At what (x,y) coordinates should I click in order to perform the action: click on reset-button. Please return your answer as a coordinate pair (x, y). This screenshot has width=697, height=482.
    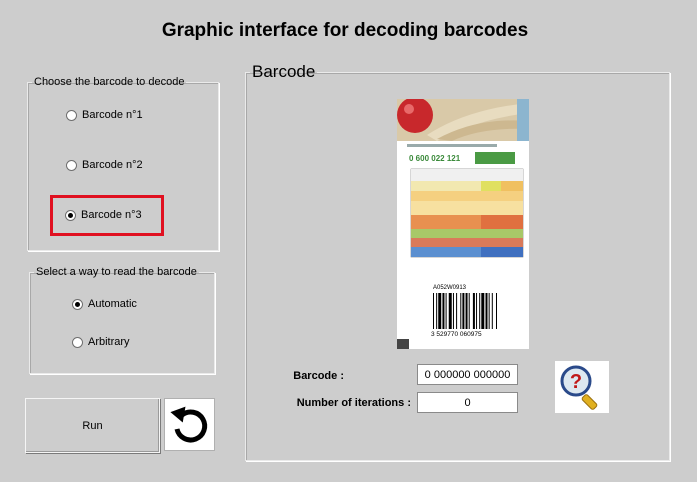
    Looking at the image, I should click on (189, 424).